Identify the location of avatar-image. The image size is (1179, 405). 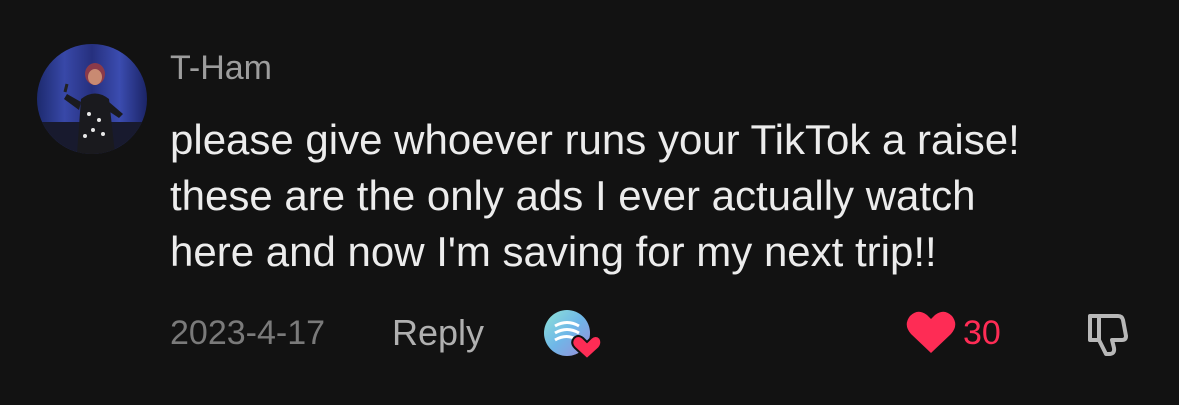
(92, 99).